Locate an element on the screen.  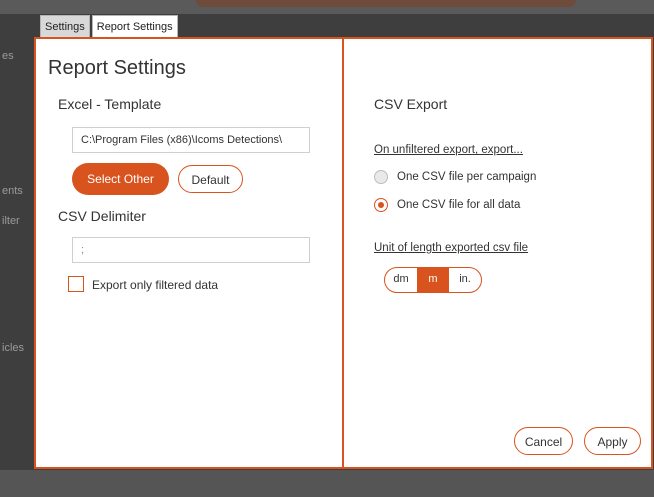
tab-report-settings: Report Settings is located at coordinates (134, 26).